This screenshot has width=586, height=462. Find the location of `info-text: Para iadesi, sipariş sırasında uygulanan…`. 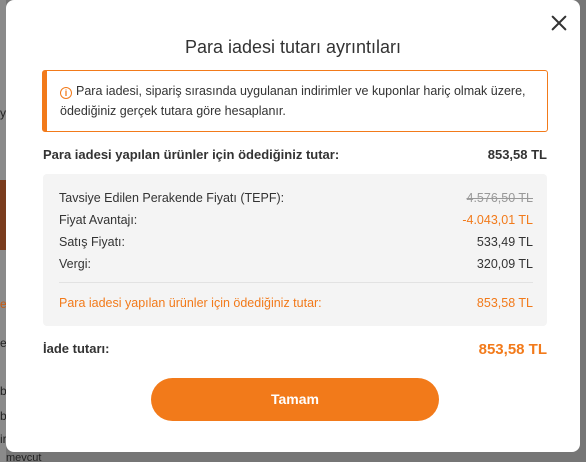

info-text: Para iadesi, sipariş sırasında uygulanan… is located at coordinates (293, 101).